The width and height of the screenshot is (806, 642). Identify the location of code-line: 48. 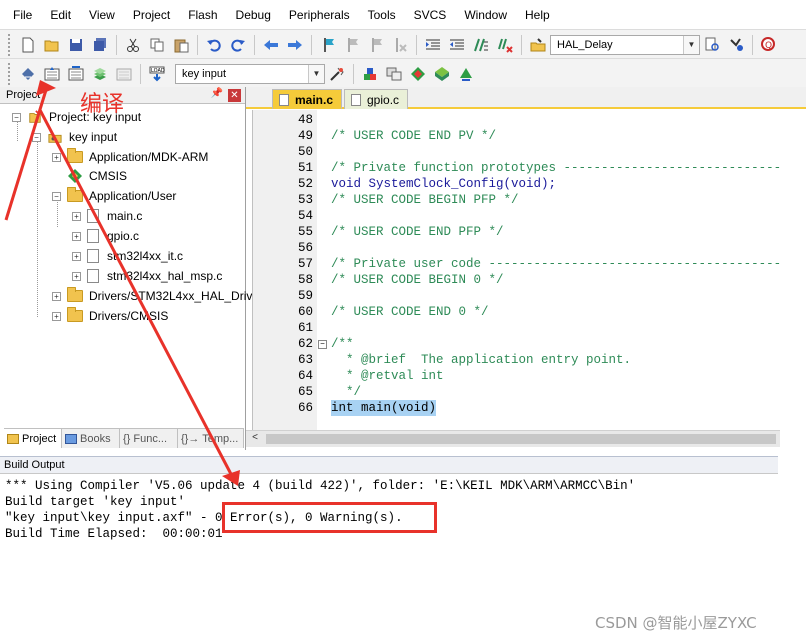
(516, 120).